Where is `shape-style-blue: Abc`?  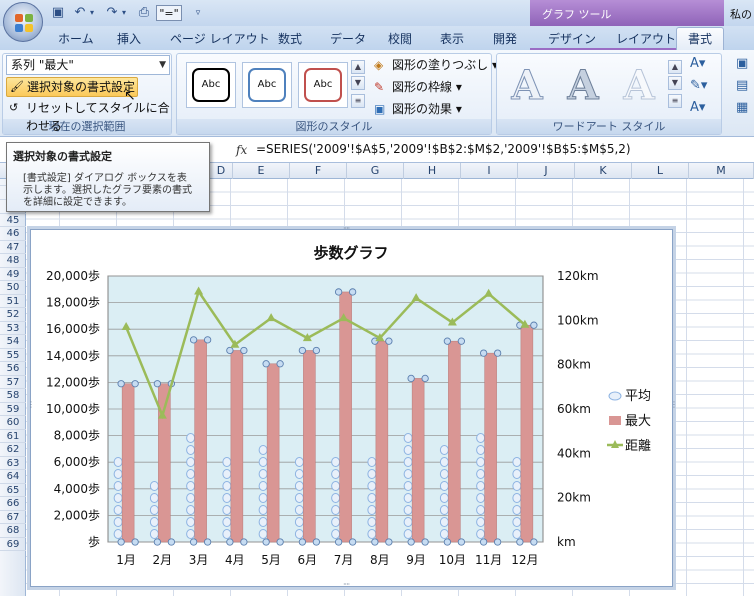
shape-style-blue: Abc is located at coordinates (267, 85).